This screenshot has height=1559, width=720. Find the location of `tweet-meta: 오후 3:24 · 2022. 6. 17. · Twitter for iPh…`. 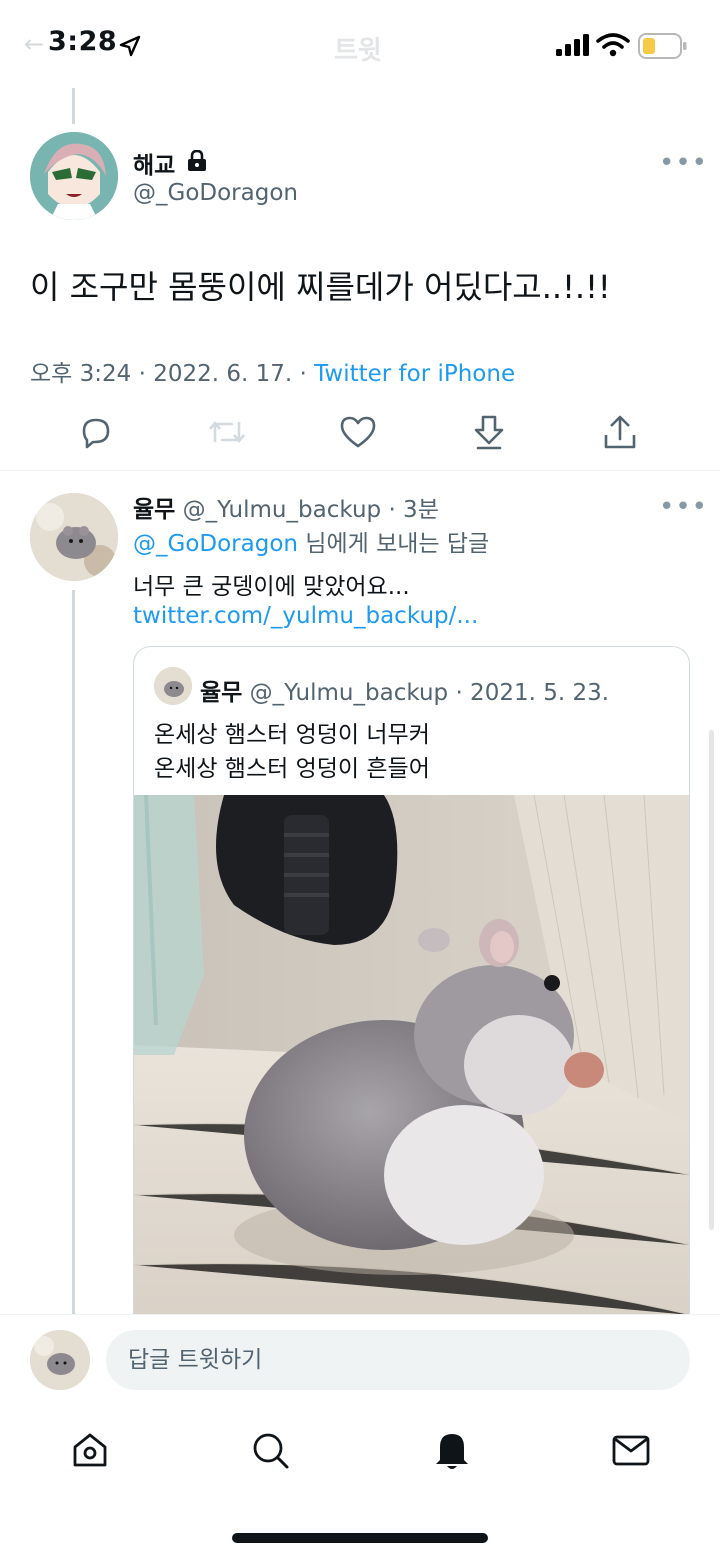

tweet-meta: 오후 3:24 · 2022. 6. 17. · Twitter for iPh… is located at coordinates (272, 371).